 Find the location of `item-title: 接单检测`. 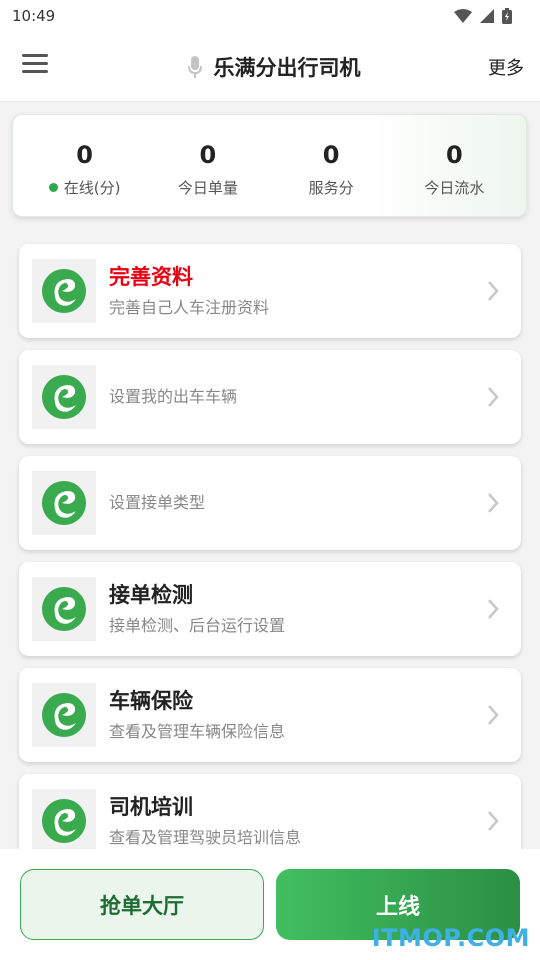

item-title: 接单检测 is located at coordinates (151, 595).